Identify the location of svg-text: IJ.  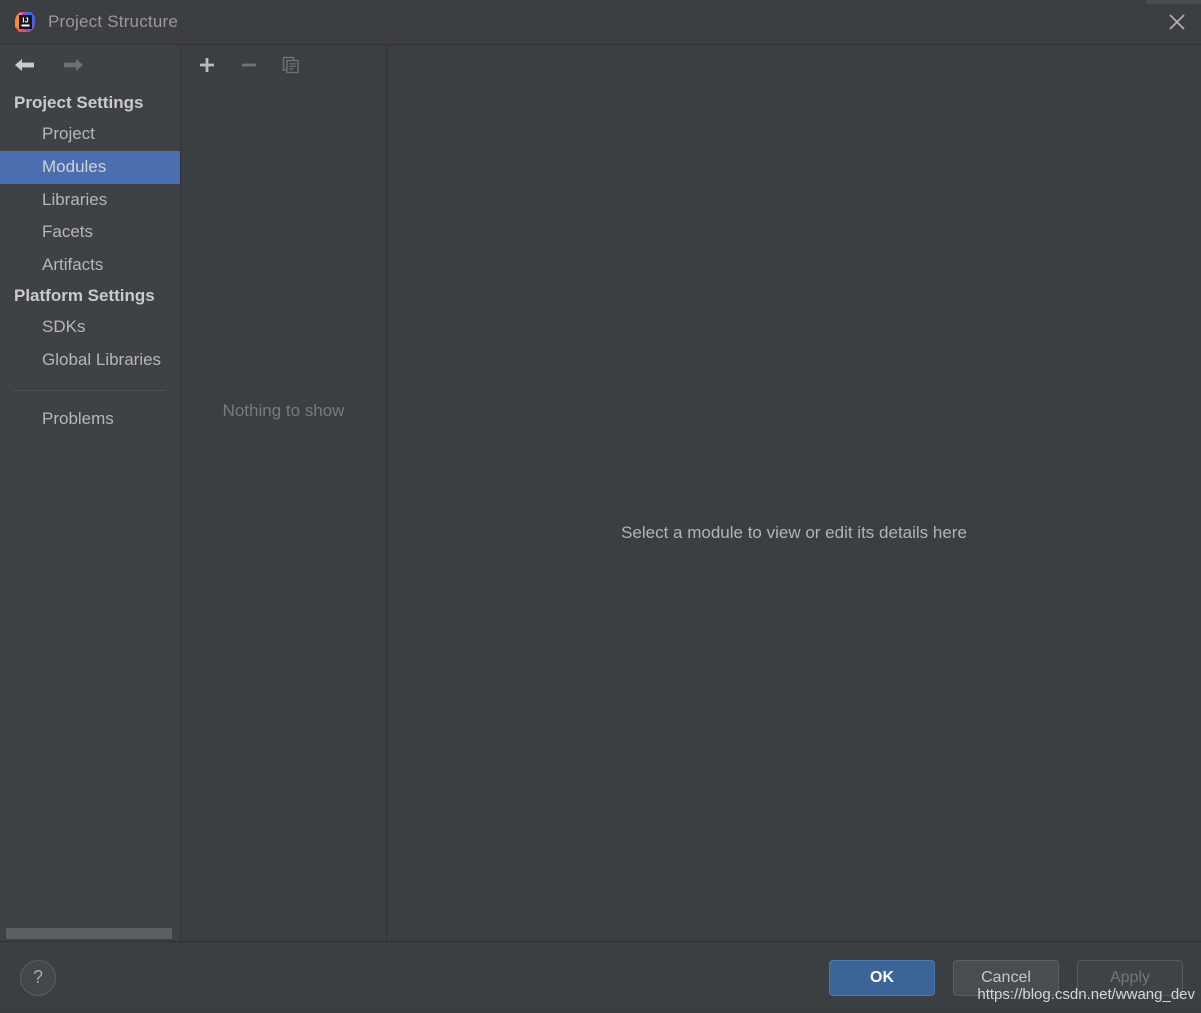
(25, 20).